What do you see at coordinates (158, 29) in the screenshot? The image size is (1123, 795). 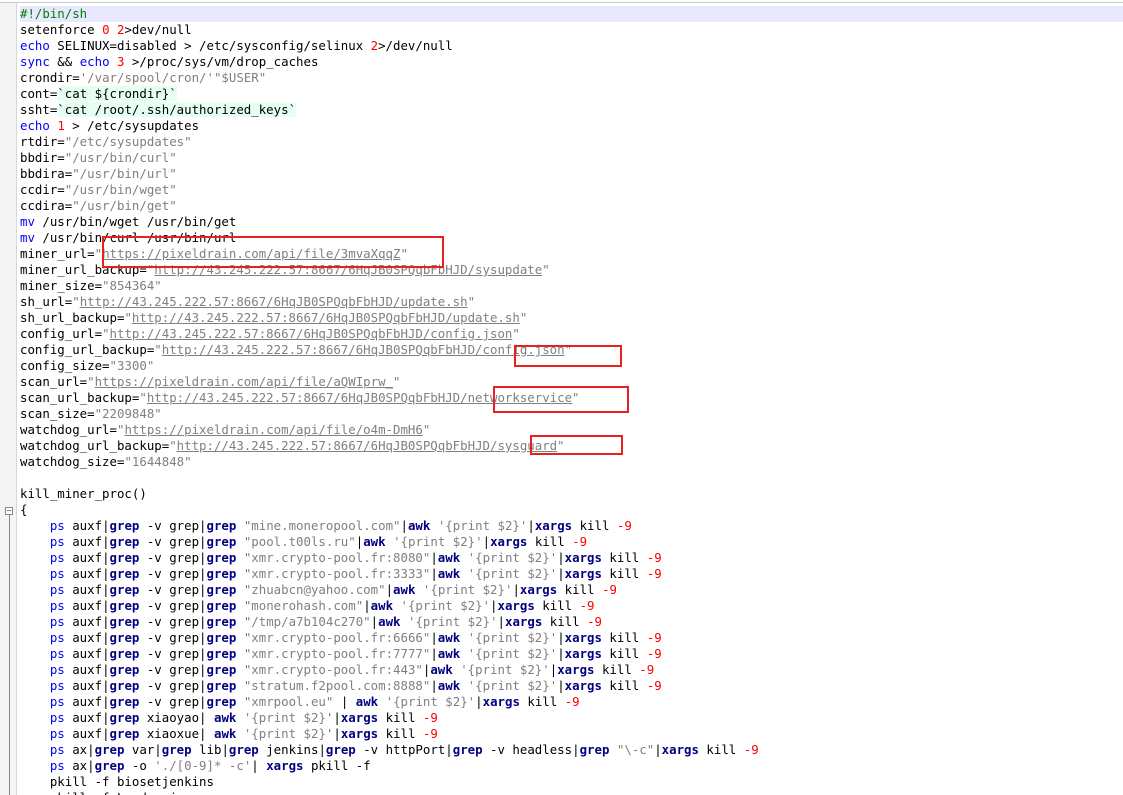 I see `token-code-text: >dev/null` at bounding box center [158, 29].